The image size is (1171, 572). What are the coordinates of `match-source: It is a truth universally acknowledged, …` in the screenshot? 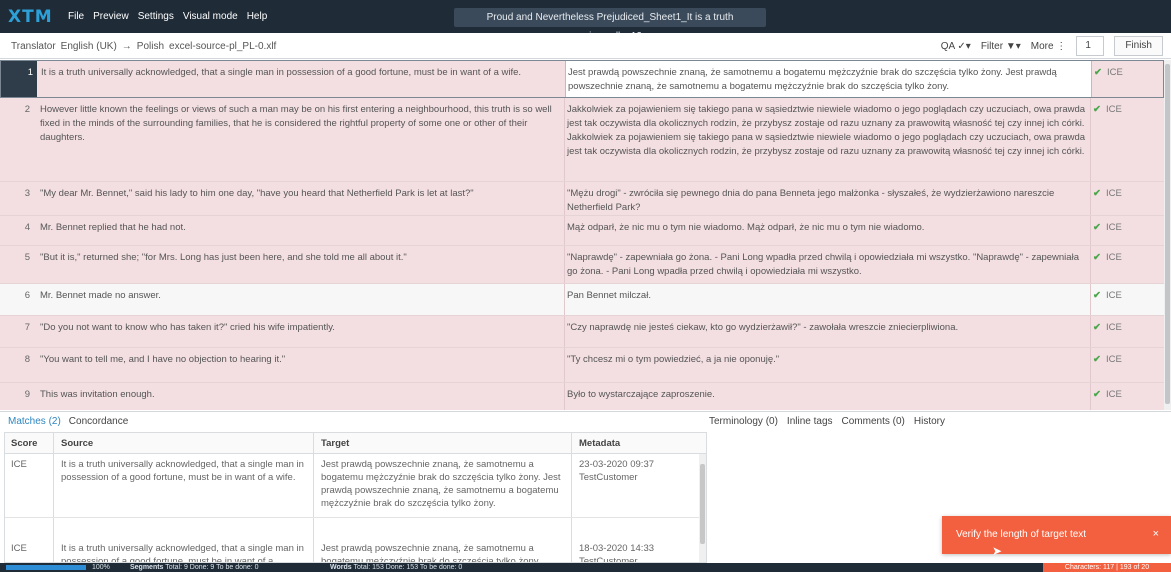 It's located at (182, 553).